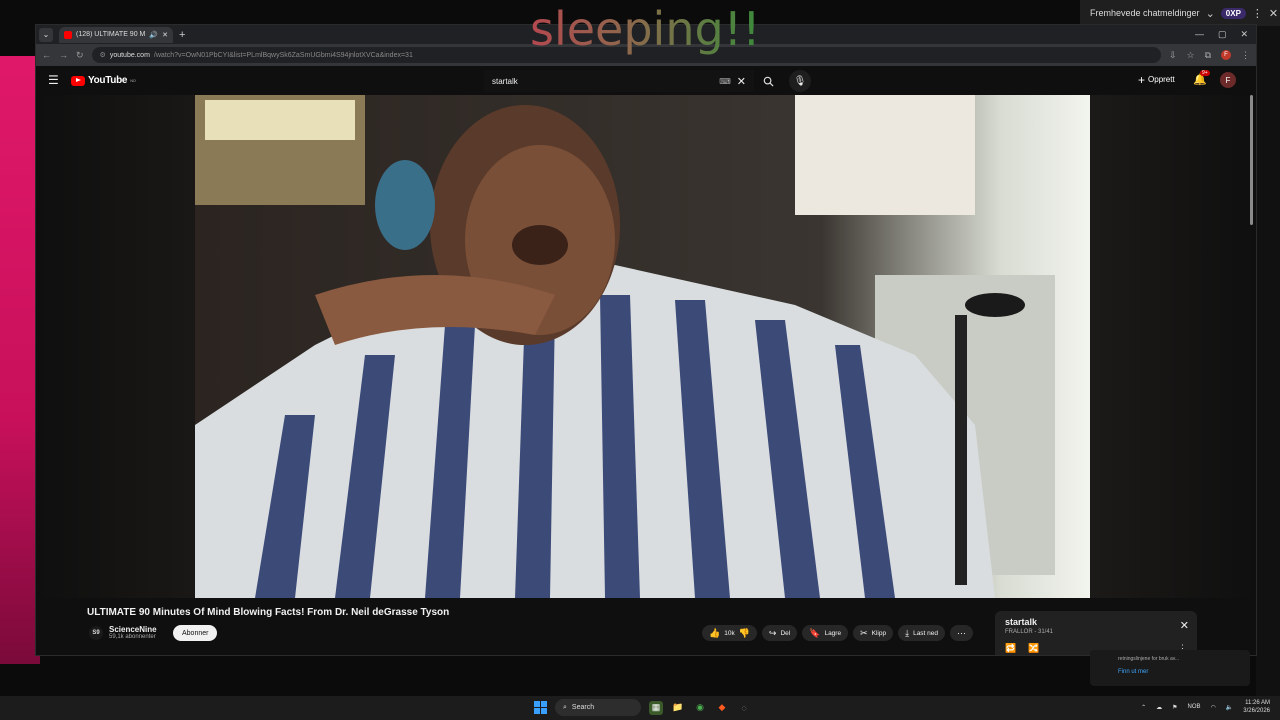 The height and width of the screenshot is (720, 1280). What do you see at coordinates (1257, 13) in the screenshot?
I see `more-vertical-icon: ⋮` at bounding box center [1257, 13].